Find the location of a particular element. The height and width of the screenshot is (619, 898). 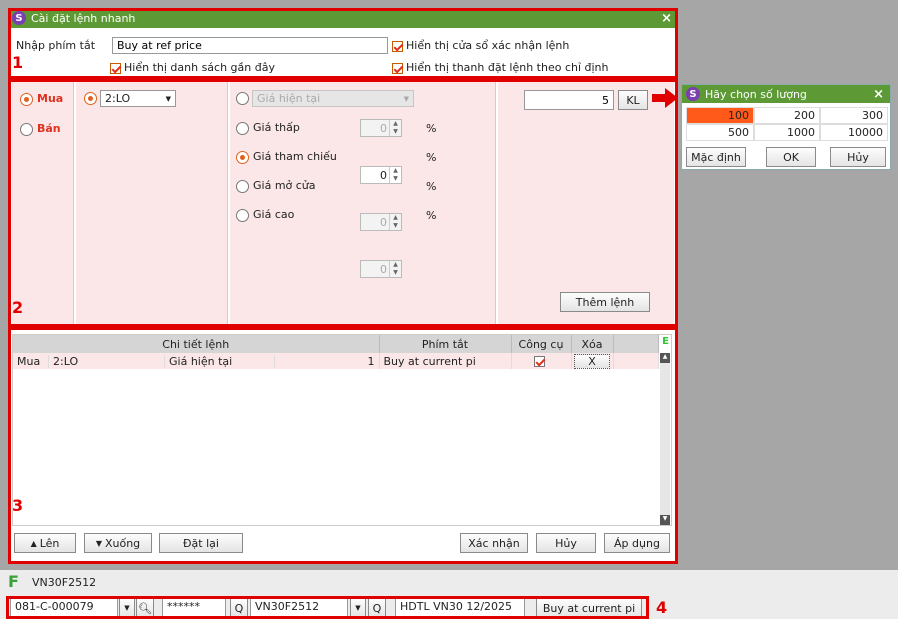

popup-default-button: Mặc định is located at coordinates (716, 157).